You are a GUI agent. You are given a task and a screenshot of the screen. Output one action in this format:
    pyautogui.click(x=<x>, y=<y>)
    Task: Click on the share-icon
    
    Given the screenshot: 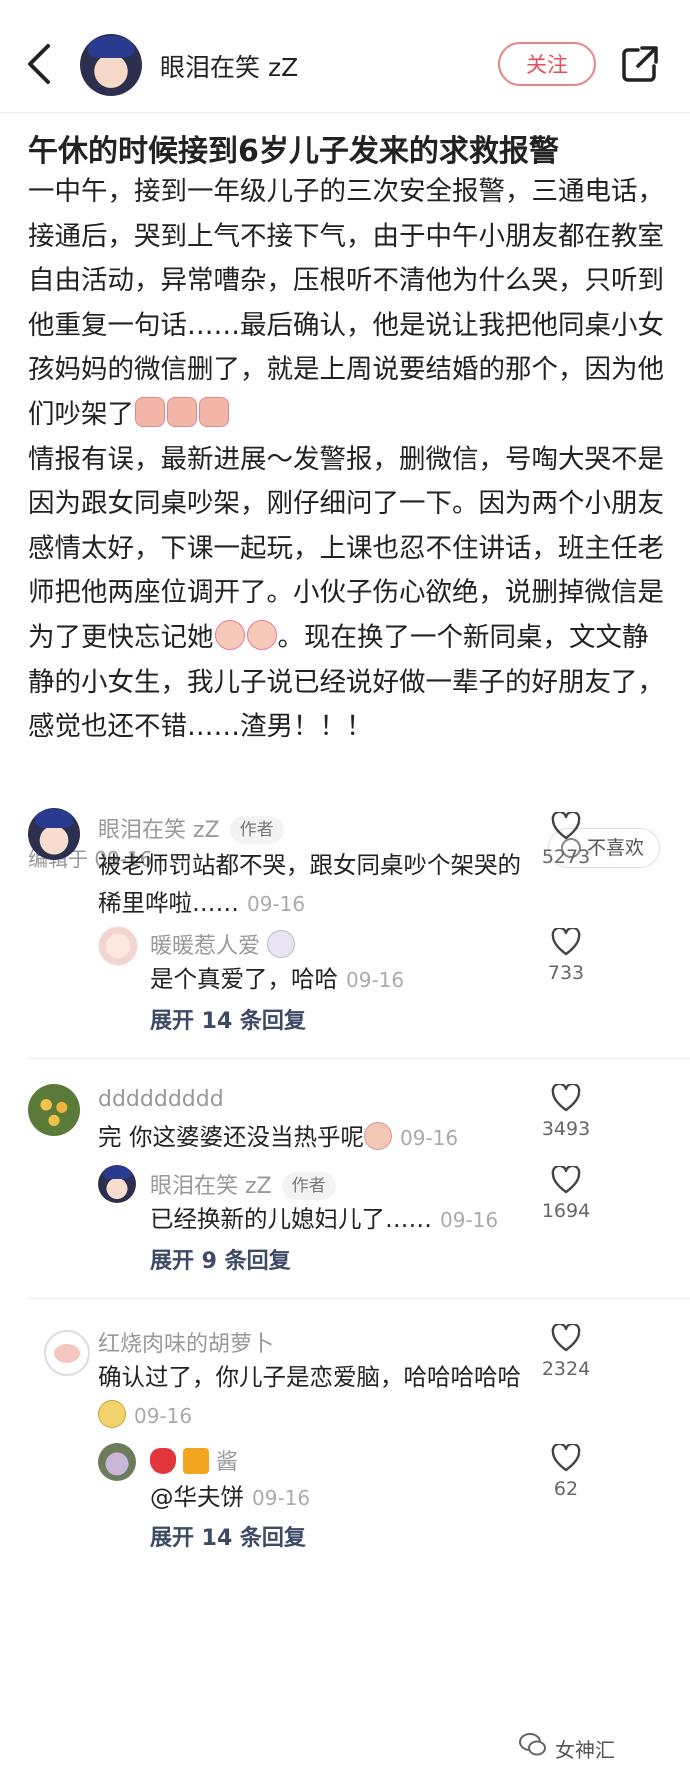 What is the action you would take?
    pyautogui.click(x=640, y=64)
    